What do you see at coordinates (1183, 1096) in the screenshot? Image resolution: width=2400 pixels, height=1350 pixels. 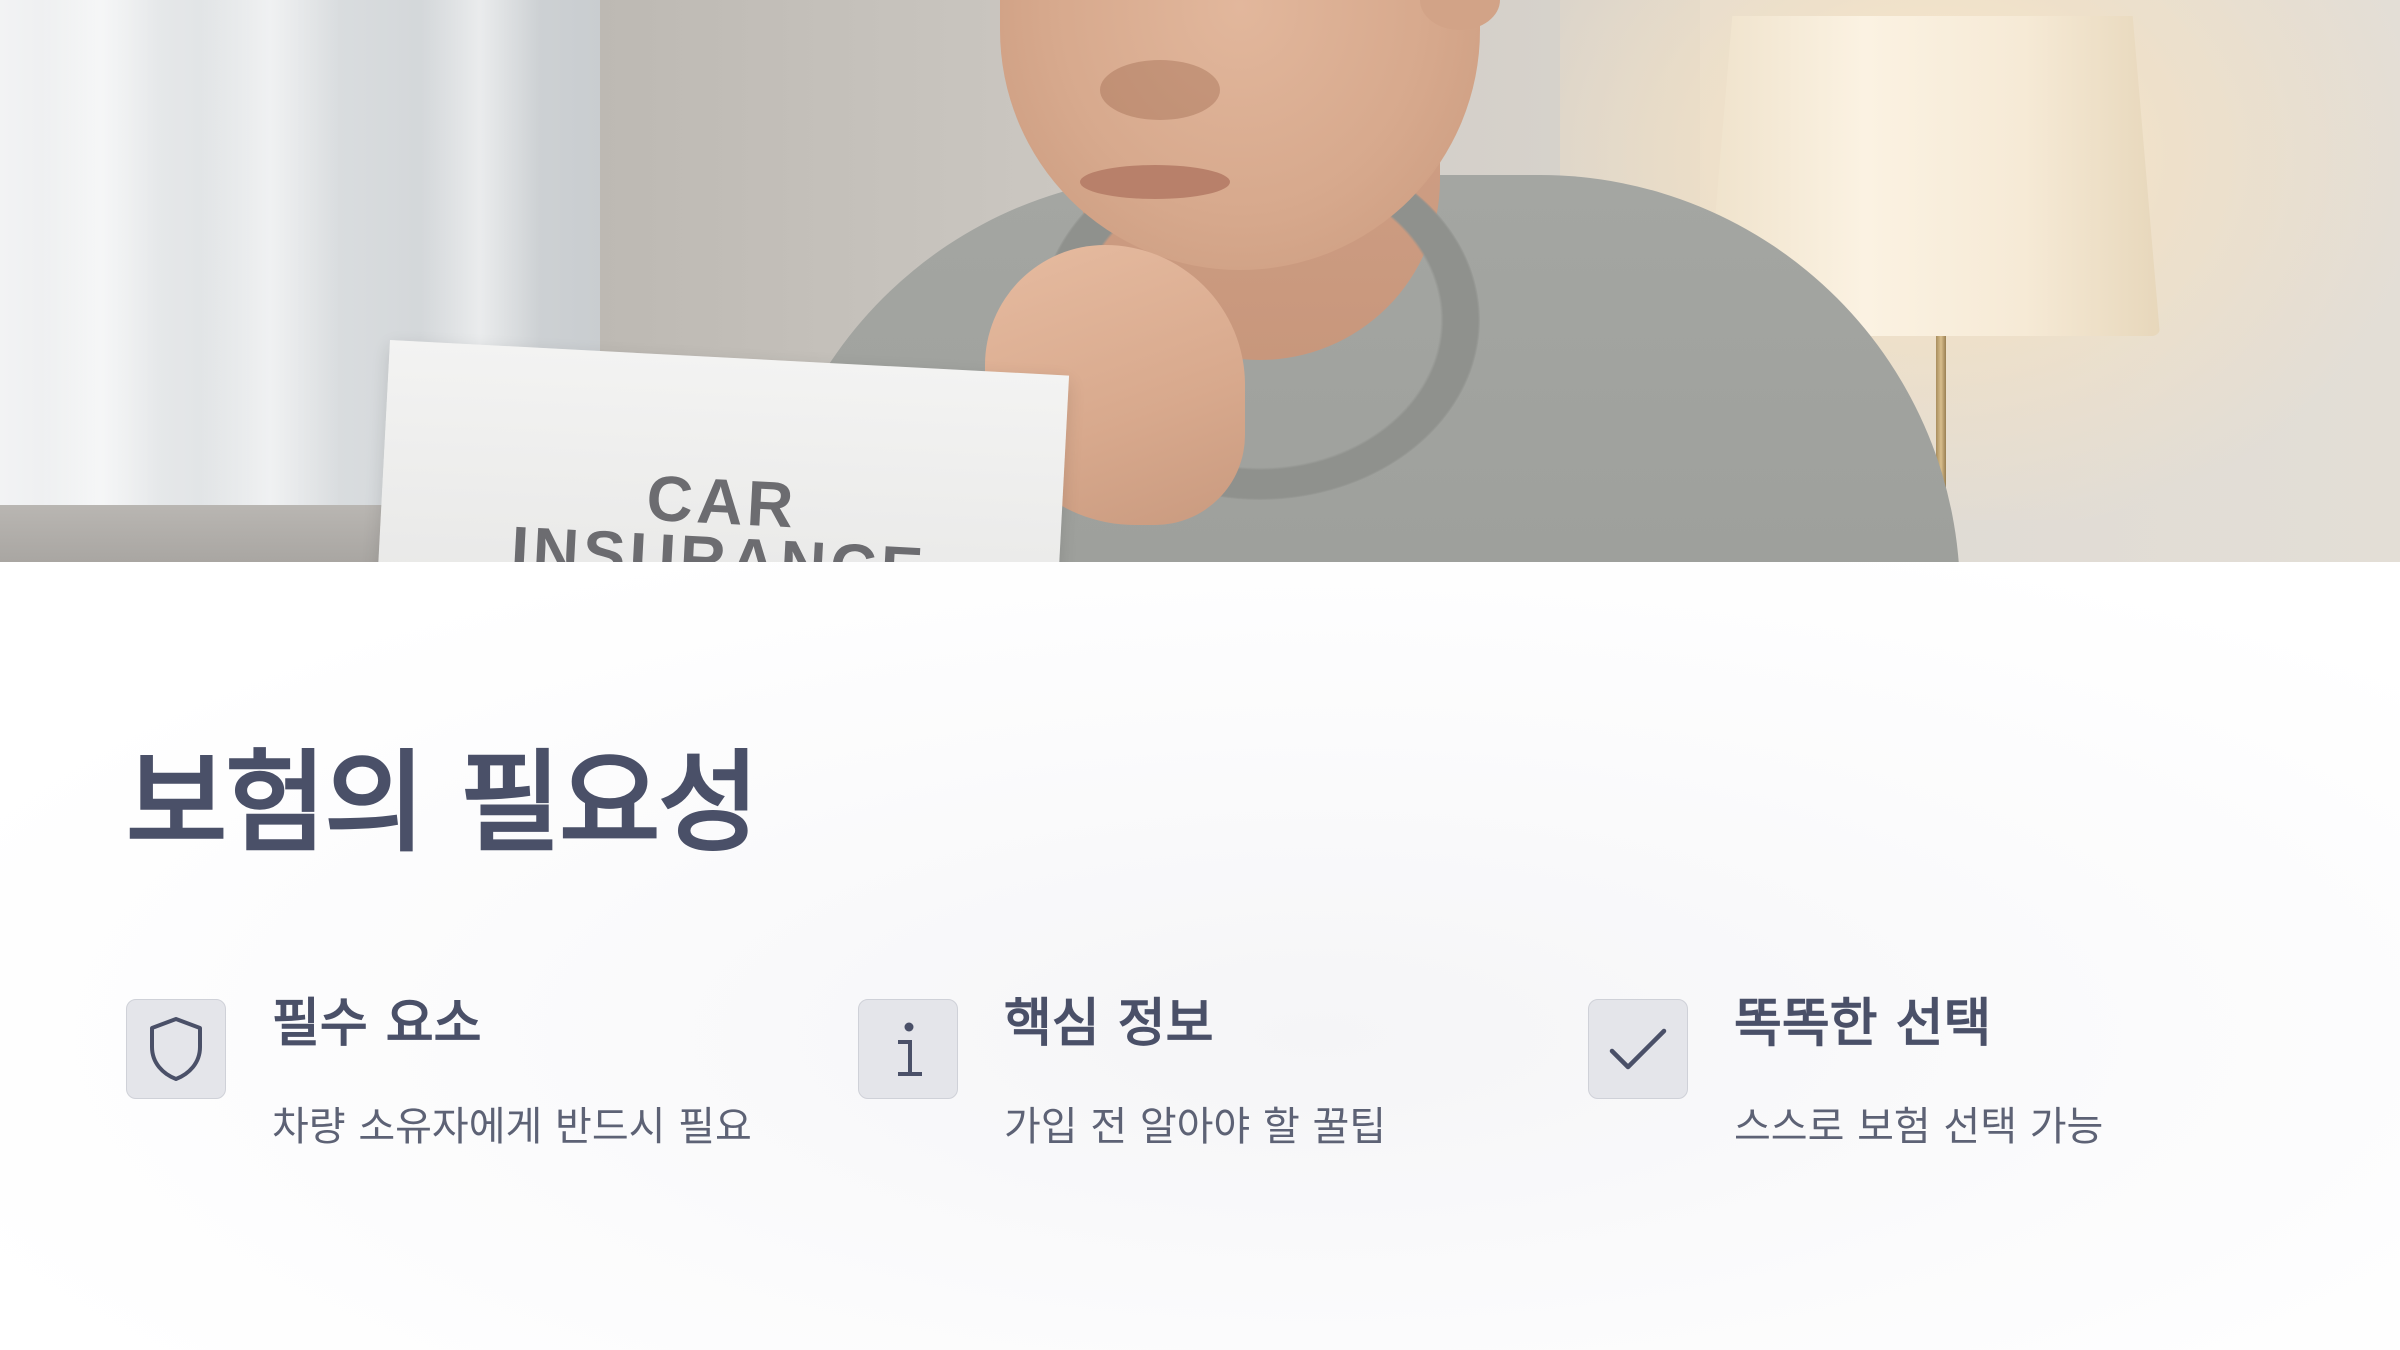 I see `feature-card-info: 핵심 정보 가입 전 알아야 할 꿀팁` at bounding box center [1183, 1096].